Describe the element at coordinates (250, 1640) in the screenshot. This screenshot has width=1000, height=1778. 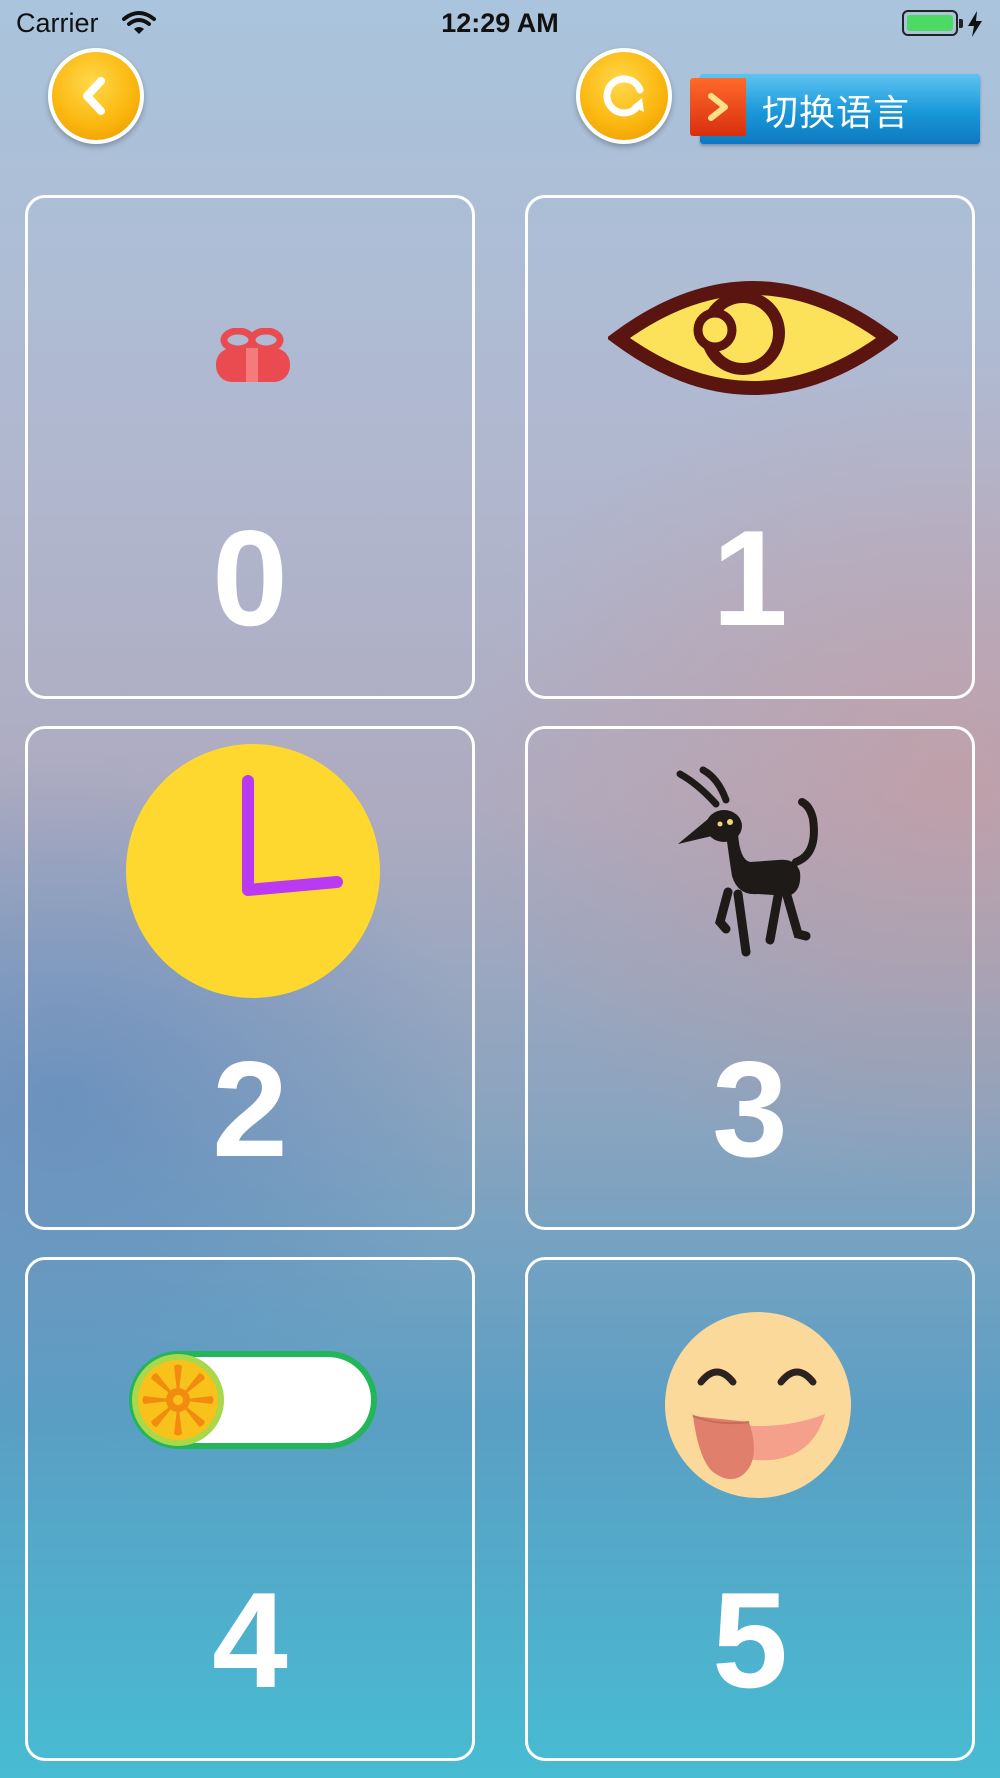
I see `card-number: 4` at that location.